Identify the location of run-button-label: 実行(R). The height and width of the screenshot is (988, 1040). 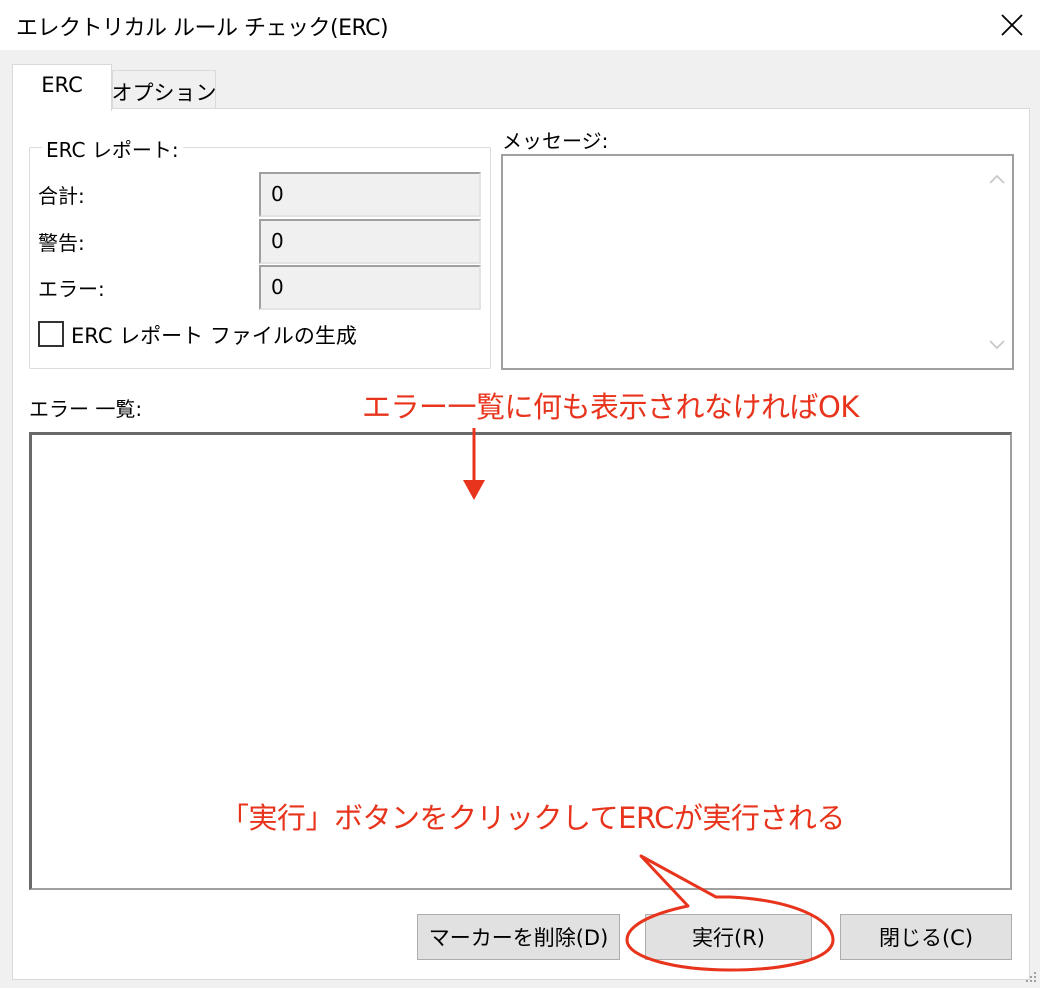
(728, 938).